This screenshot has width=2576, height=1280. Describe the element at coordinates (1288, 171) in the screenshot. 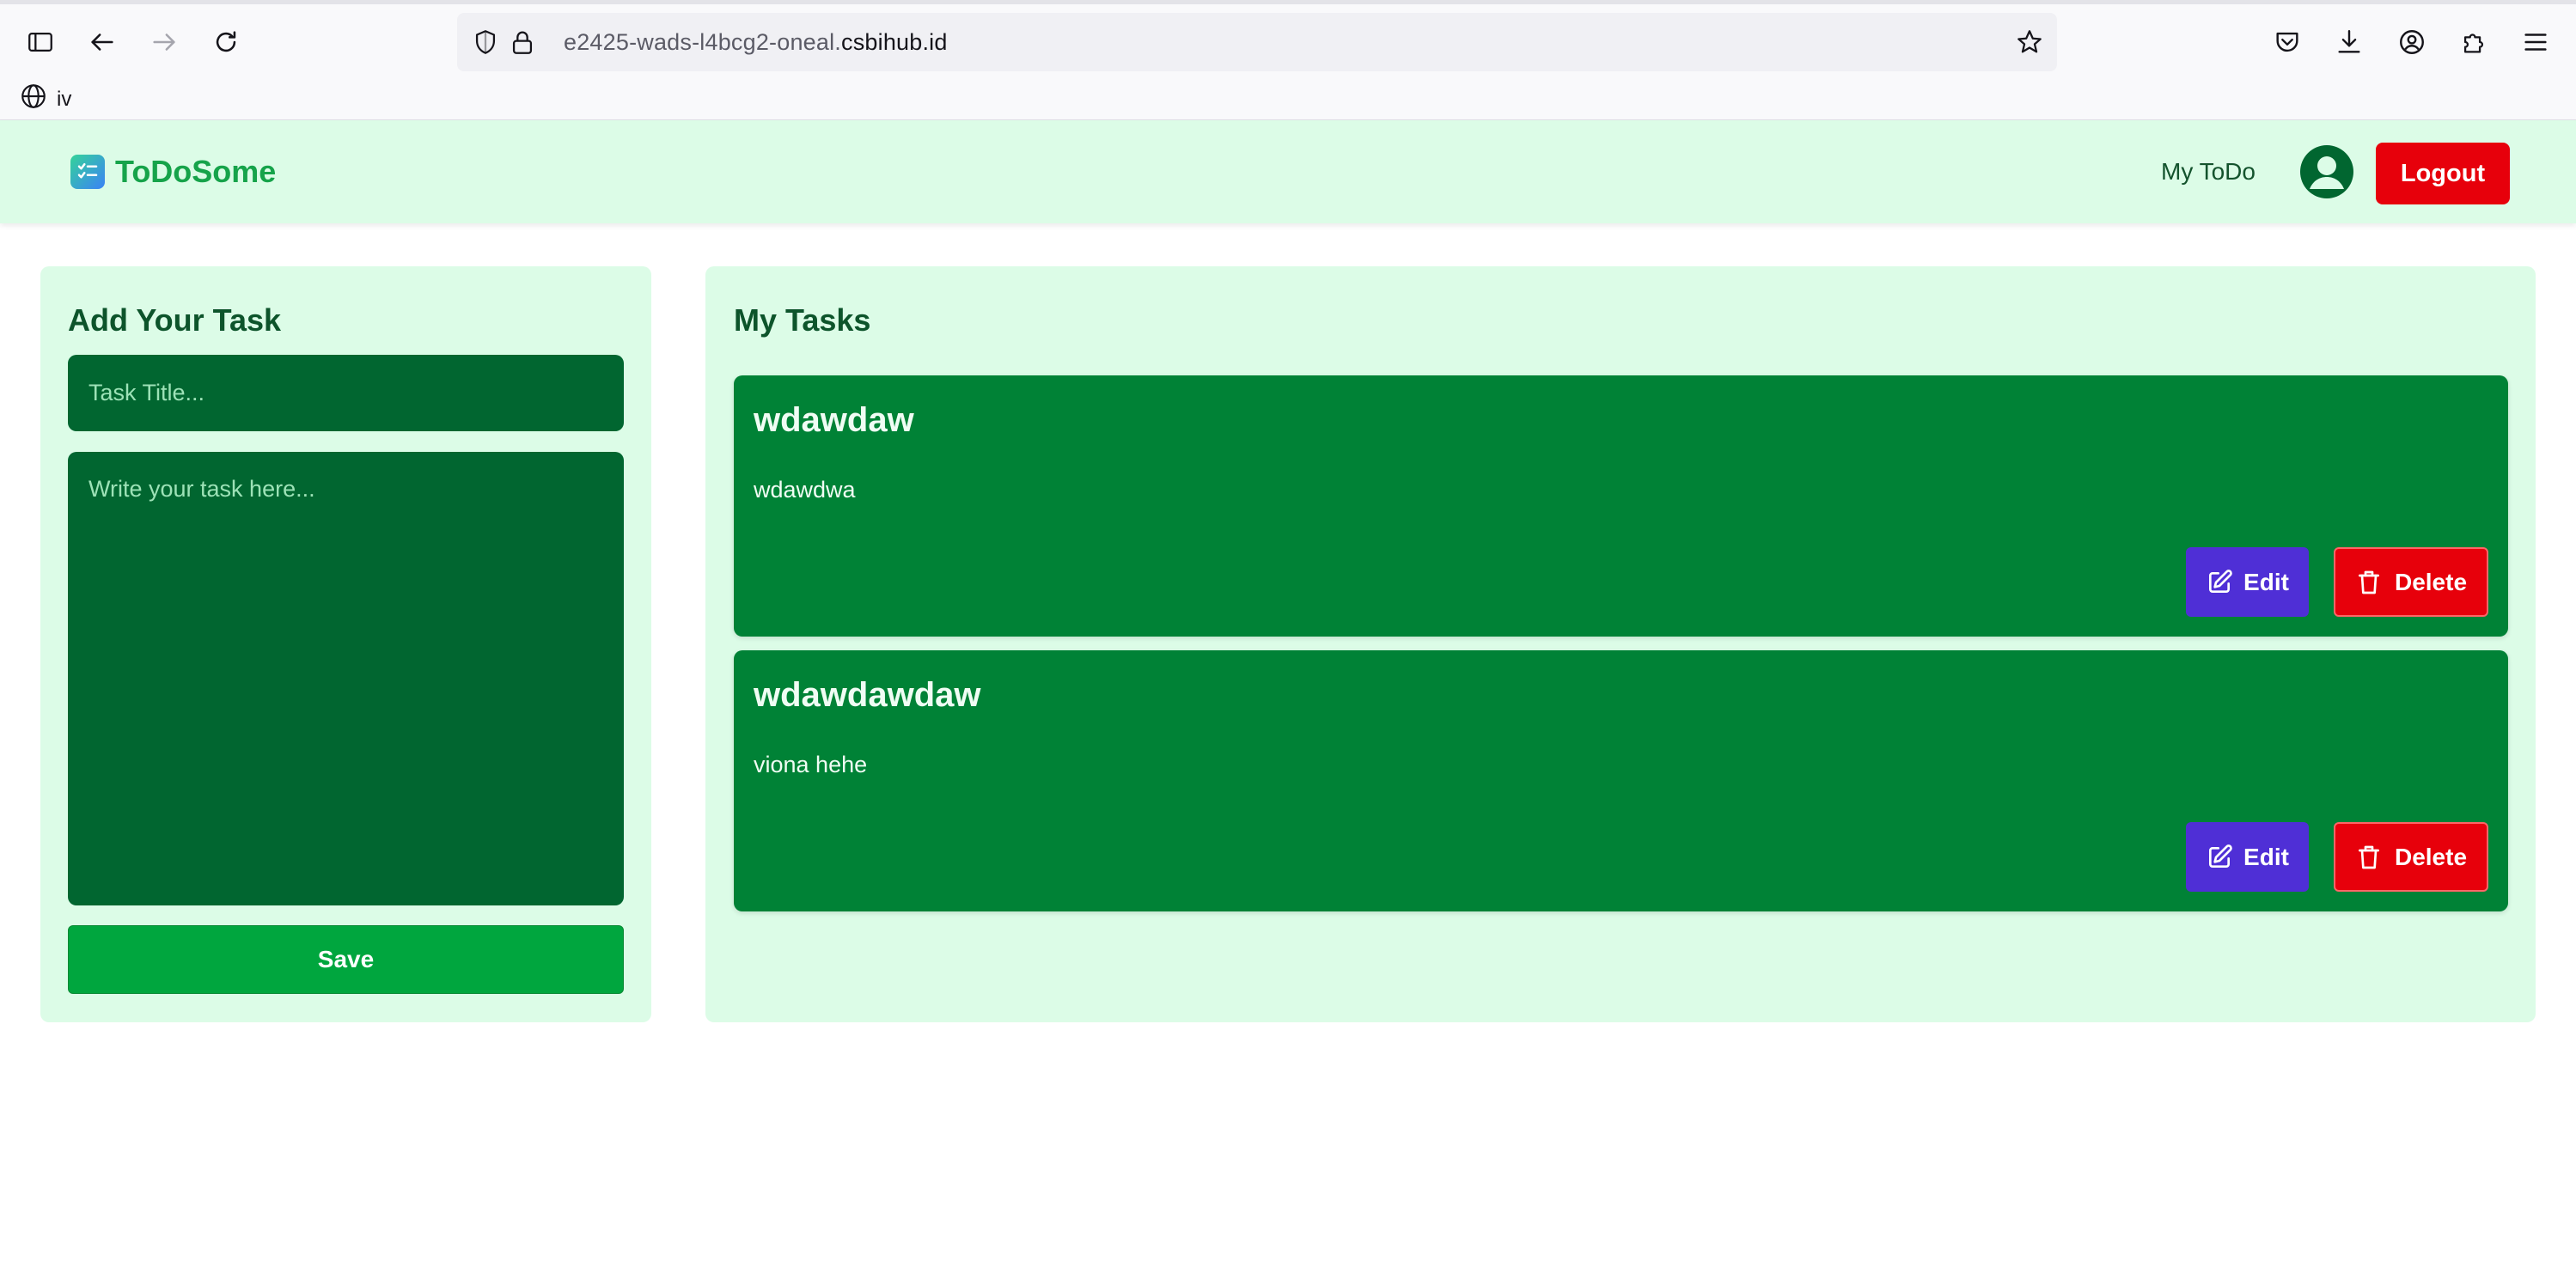

I see `app-navbar: ToDoSome My ToDo Logout` at that location.